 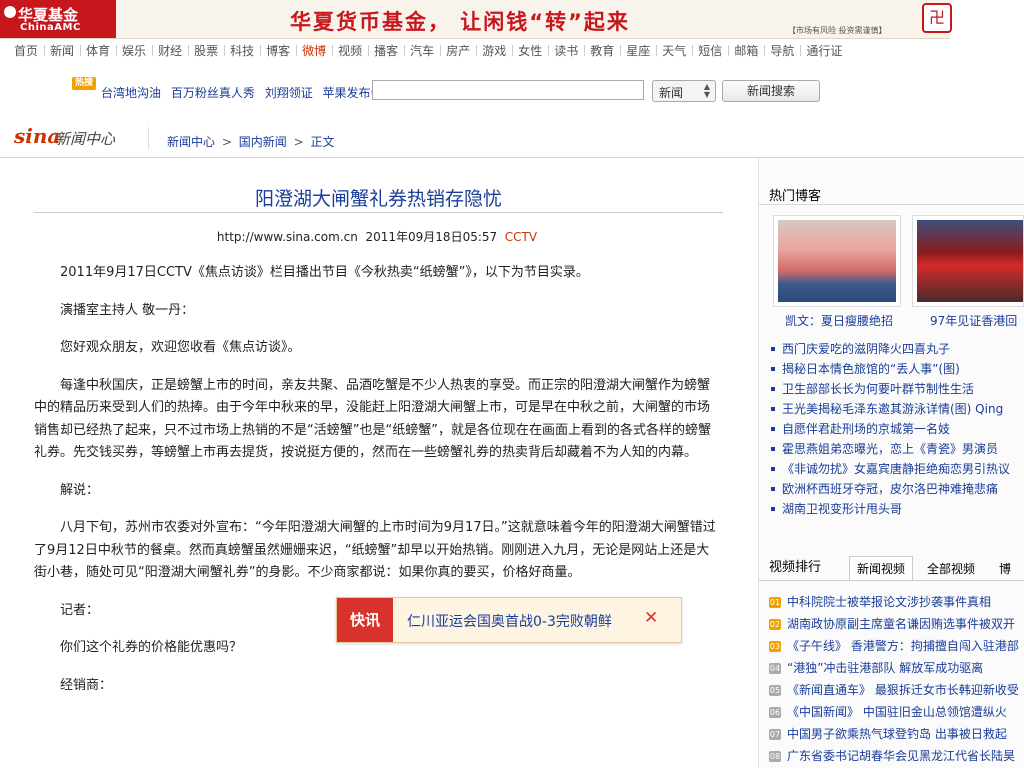 I want to click on video-rank-item: 06 《中国新闻》 中国驻旧金山总领馆遭纵火, so click(x=888, y=711).